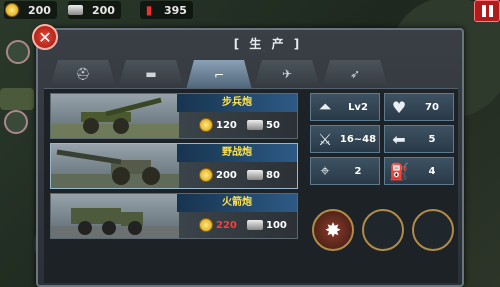  I want to click on gold-cost: 200, so click(218, 175).